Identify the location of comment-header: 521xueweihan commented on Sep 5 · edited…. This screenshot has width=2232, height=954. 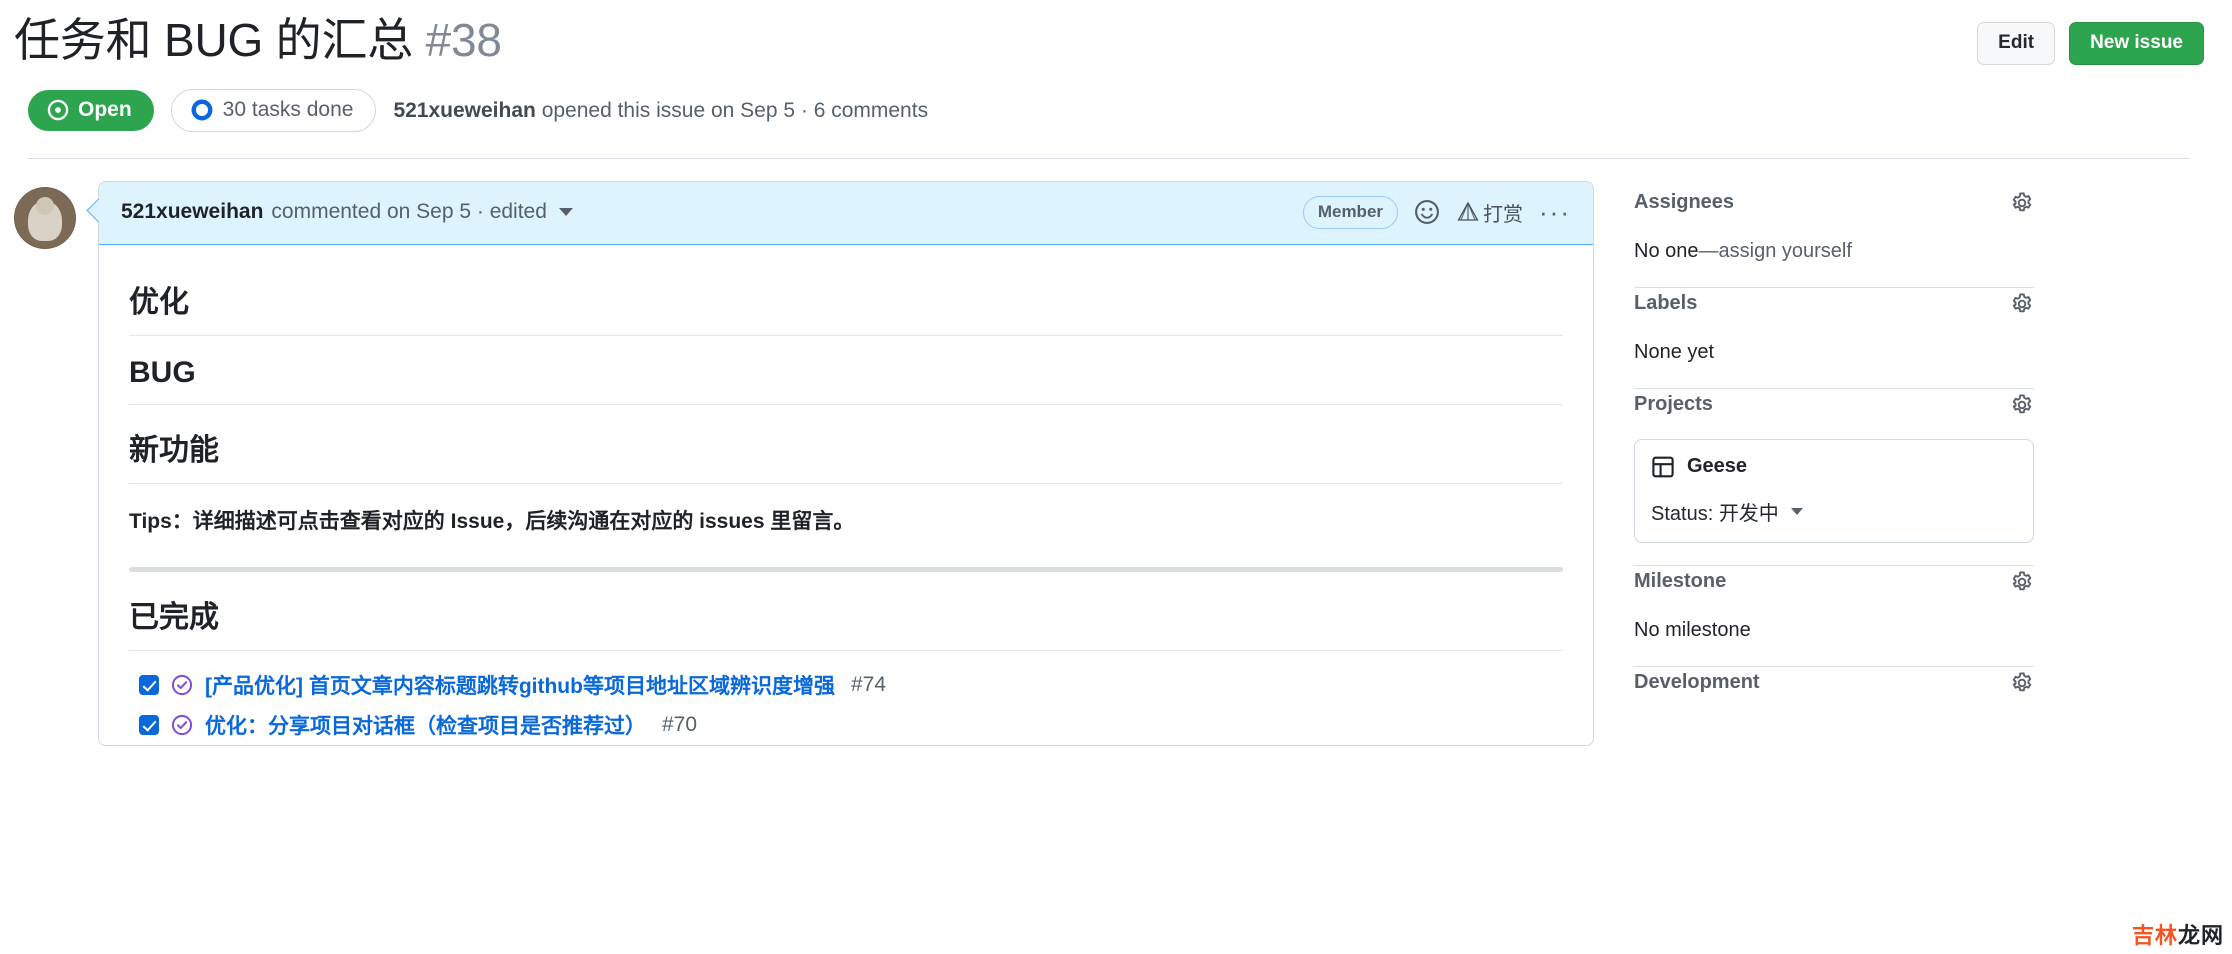
(846, 213).